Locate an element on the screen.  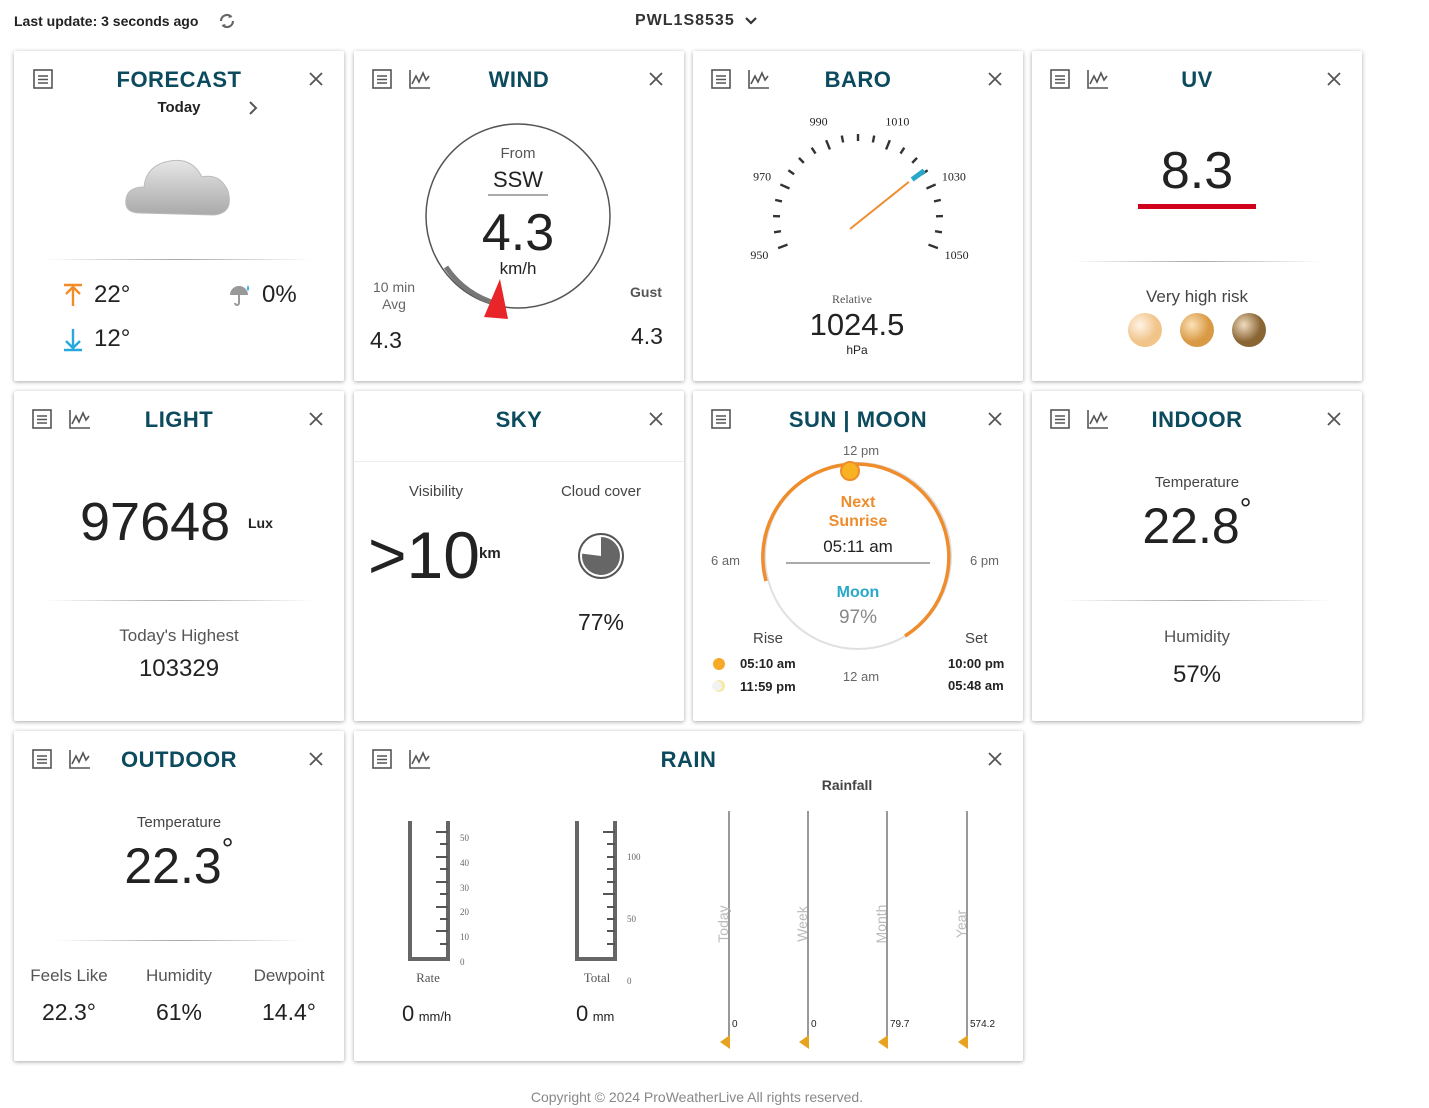
cloud-cover-label: Cloud cover is located at coordinates (601, 491).